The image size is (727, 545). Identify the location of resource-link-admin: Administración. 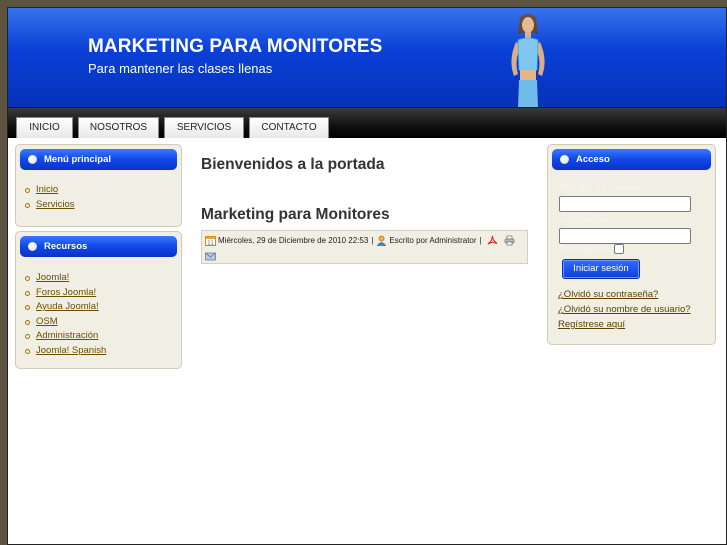
(67, 335).